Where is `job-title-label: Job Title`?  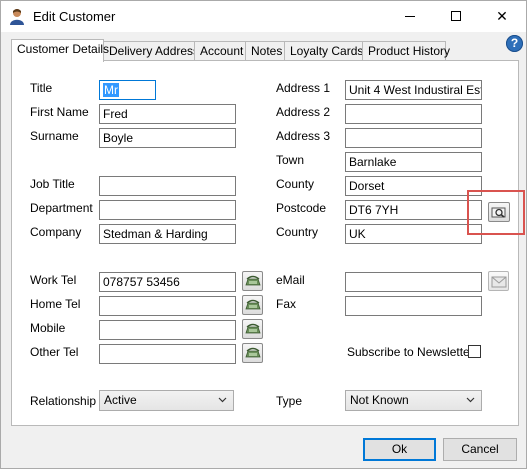
job-title-label: Job Title is located at coordinates (52, 184).